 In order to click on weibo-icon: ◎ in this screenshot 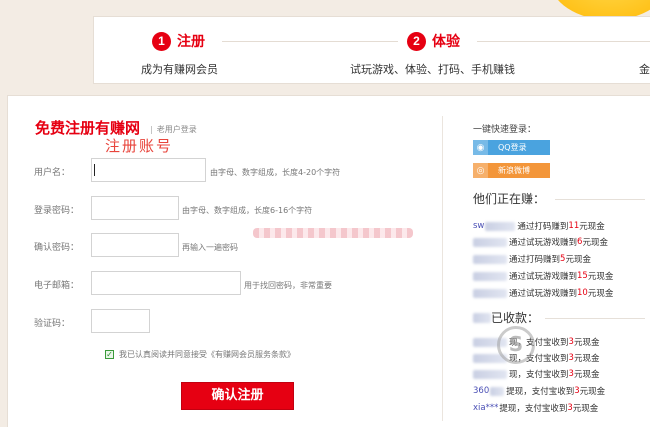, I will do `click(480, 170)`.